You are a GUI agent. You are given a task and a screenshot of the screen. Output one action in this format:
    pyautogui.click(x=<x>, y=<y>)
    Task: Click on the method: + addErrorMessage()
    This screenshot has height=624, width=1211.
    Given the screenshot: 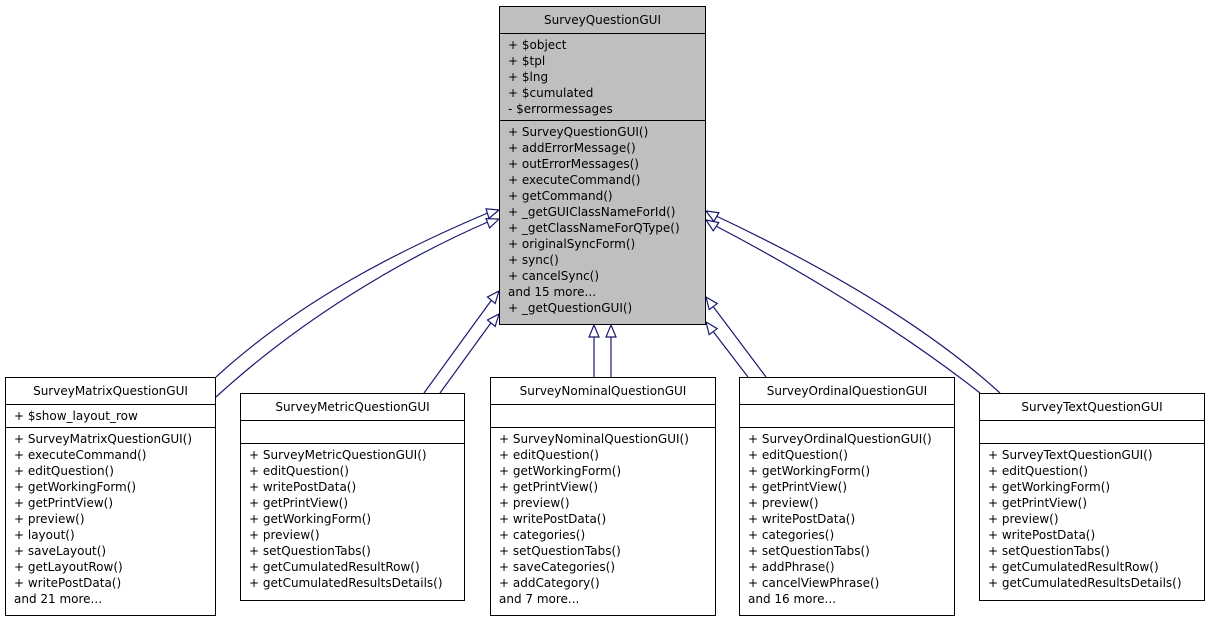 What is the action you would take?
    pyautogui.click(x=572, y=148)
    